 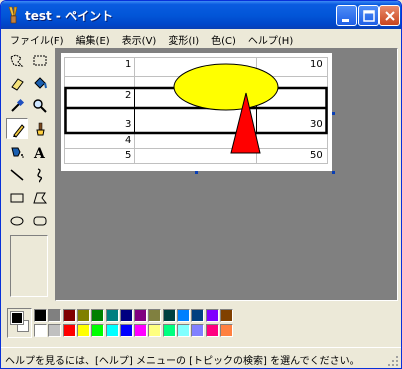 I want to click on color-indicator, so click(x=19, y=323).